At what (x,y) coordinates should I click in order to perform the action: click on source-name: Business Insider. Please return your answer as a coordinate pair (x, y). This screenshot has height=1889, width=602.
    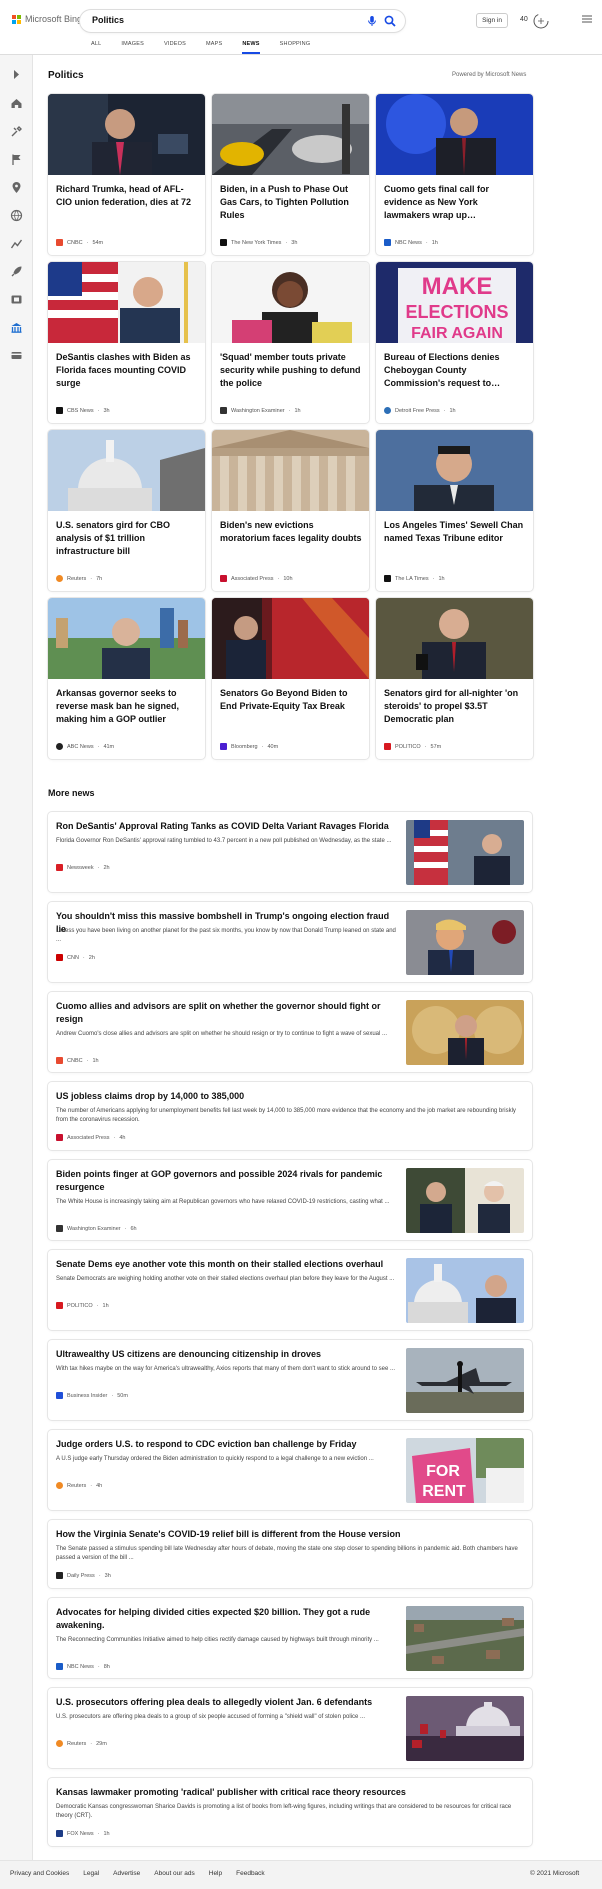
    Looking at the image, I should click on (87, 1396).